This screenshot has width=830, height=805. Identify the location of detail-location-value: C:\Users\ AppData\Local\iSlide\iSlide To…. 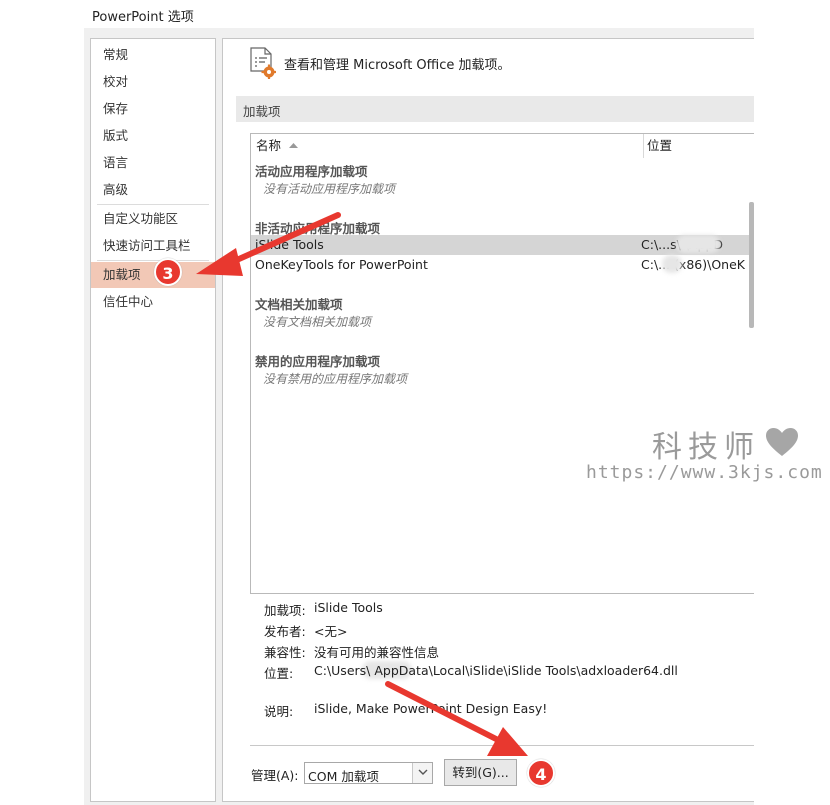
(496, 670).